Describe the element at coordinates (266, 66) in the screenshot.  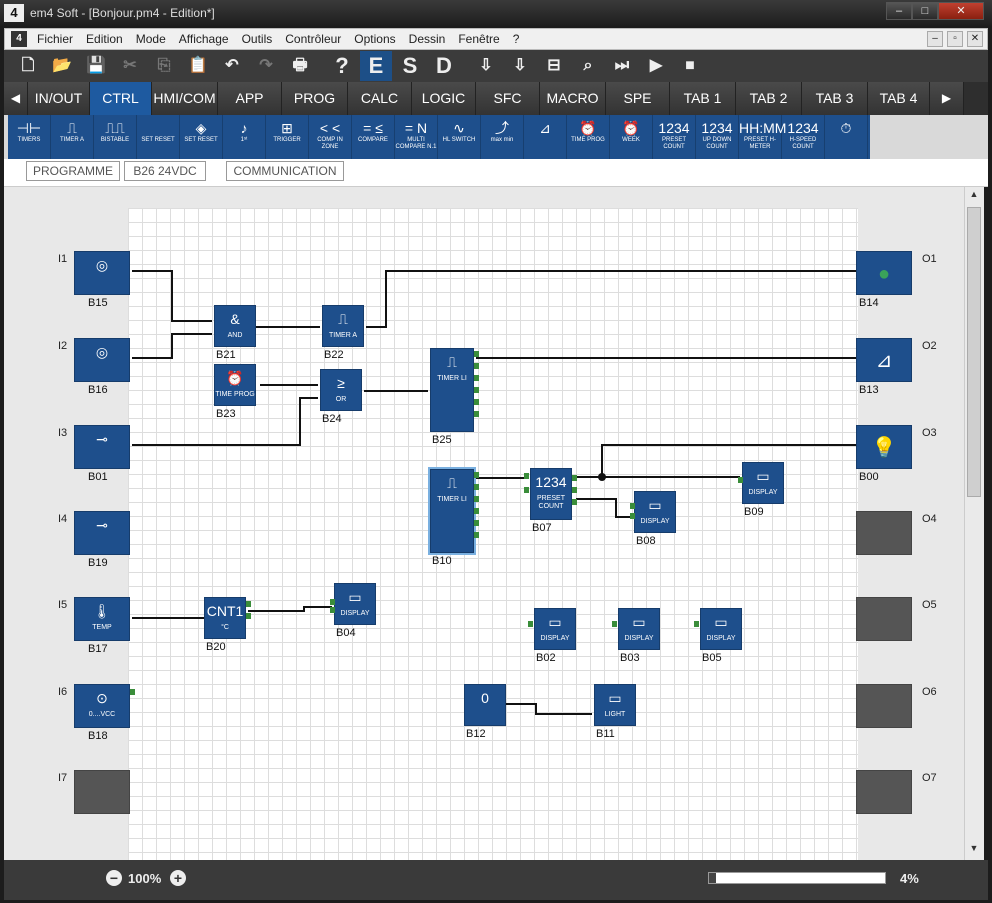
I see `redo-icon: ↷` at that location.